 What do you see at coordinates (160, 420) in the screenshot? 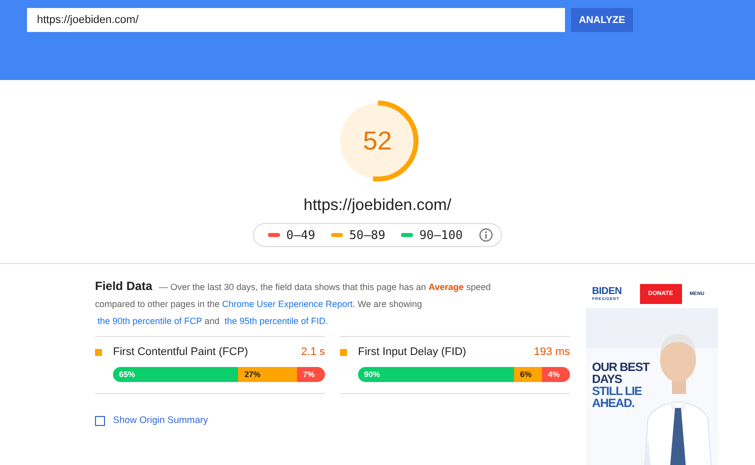
I see `origin-summary-label: Show Origin Summary` at bounding box center [160, 420].